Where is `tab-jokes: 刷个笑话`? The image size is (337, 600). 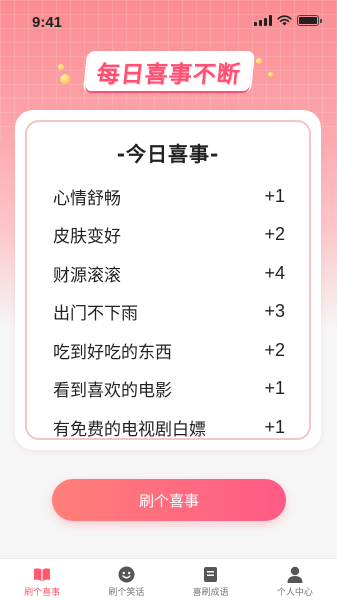
tab-jokes: 刷个笑话 is located at coordinates (126, 579).